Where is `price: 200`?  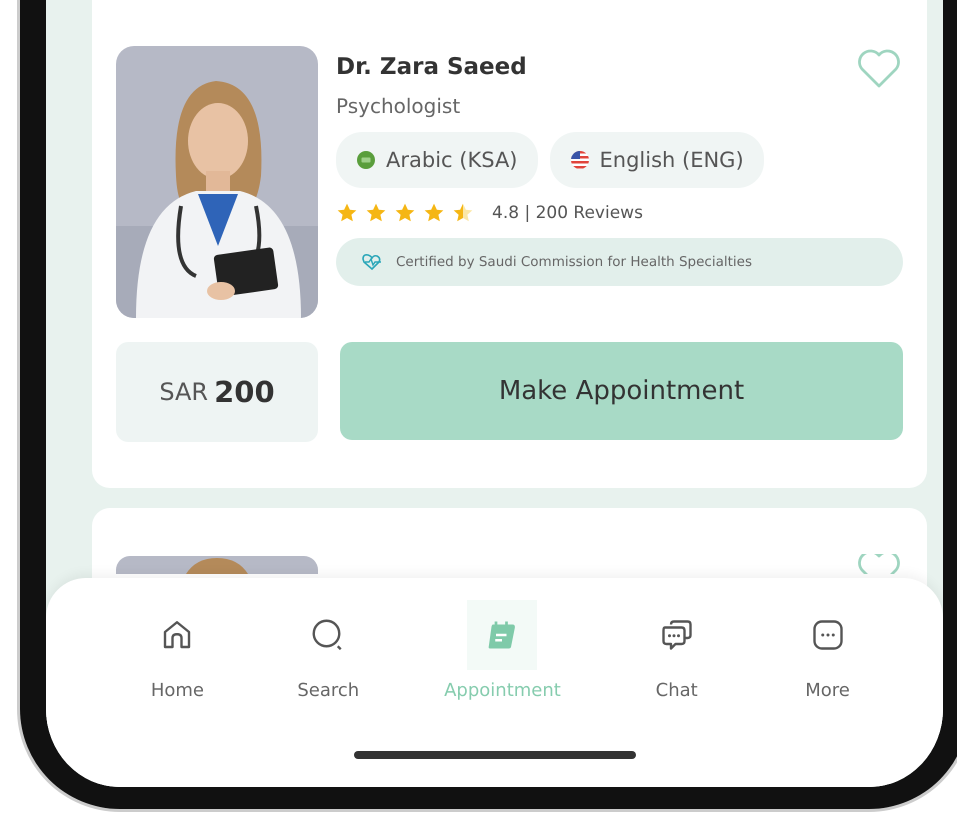
price: 200 is located at coordinates (244, 392).